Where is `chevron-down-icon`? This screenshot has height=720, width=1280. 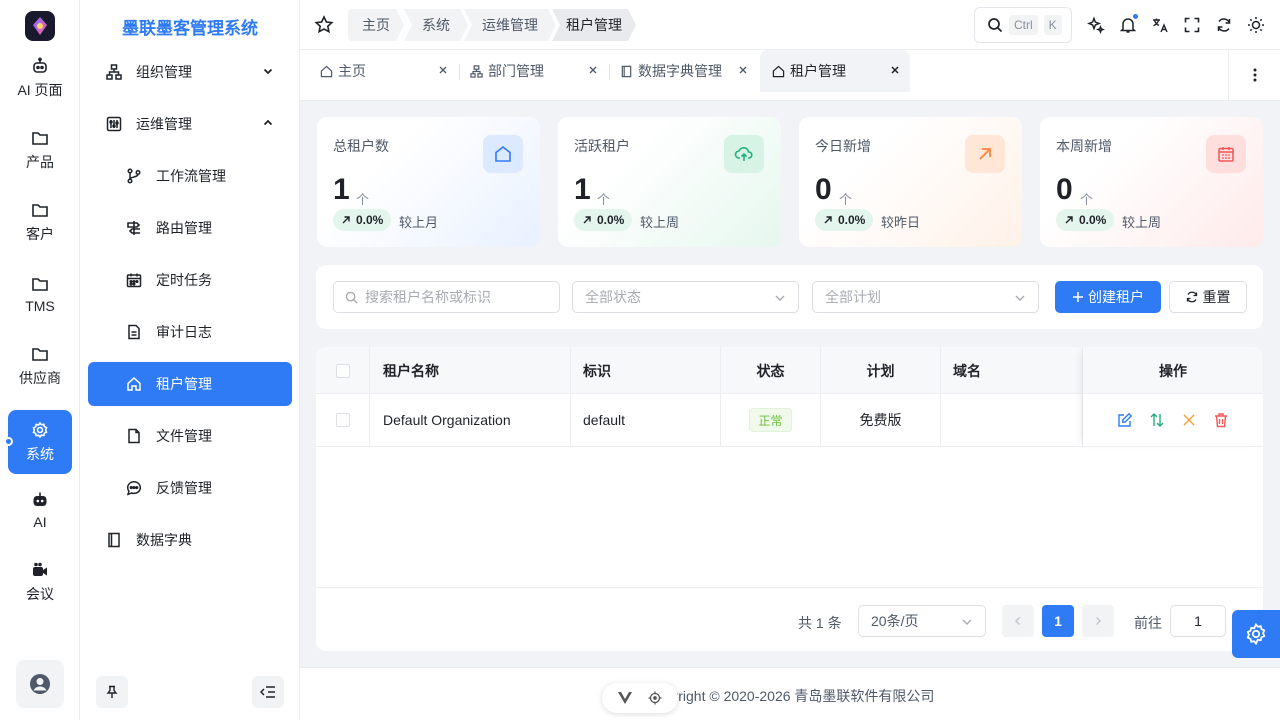 chevron-down-icon is located at coordinates (967, 622).